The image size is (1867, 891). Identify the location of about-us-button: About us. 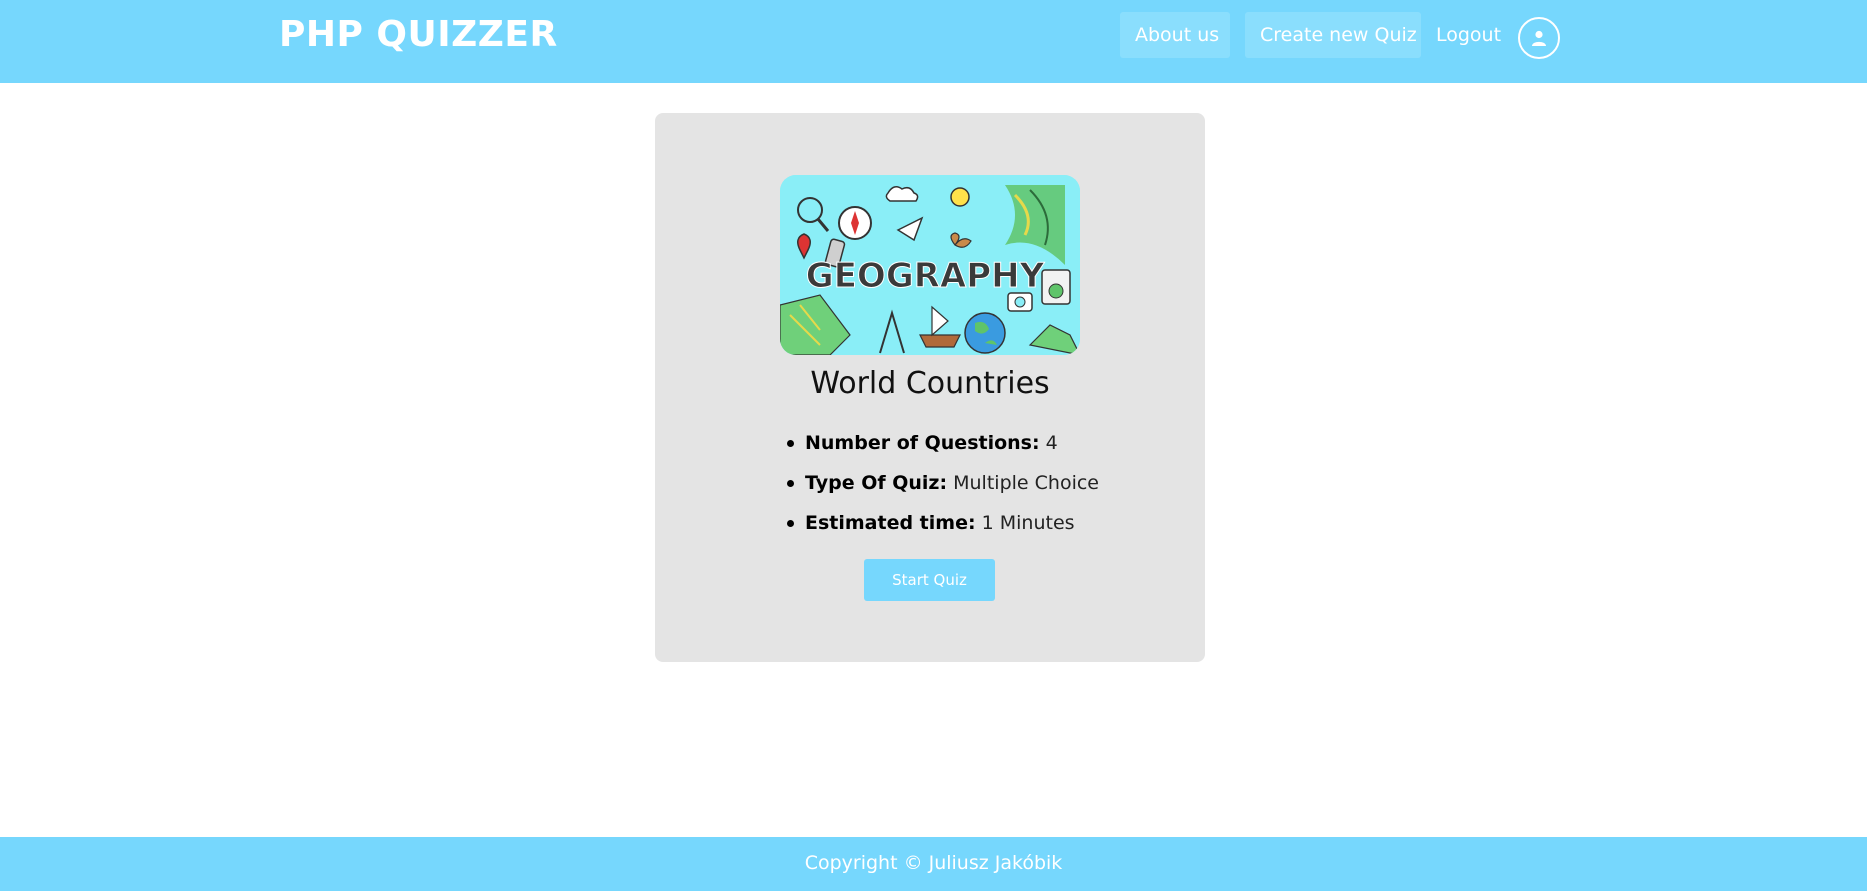
(1175, 35).